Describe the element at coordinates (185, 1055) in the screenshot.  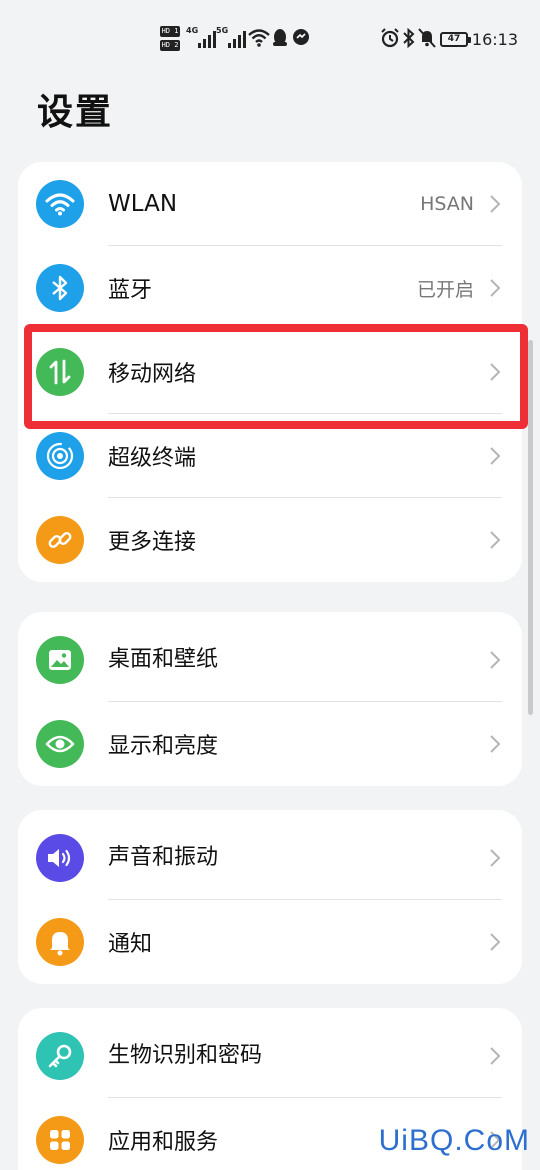
I see `settings-item-label: 生物识别和密码` at that location.